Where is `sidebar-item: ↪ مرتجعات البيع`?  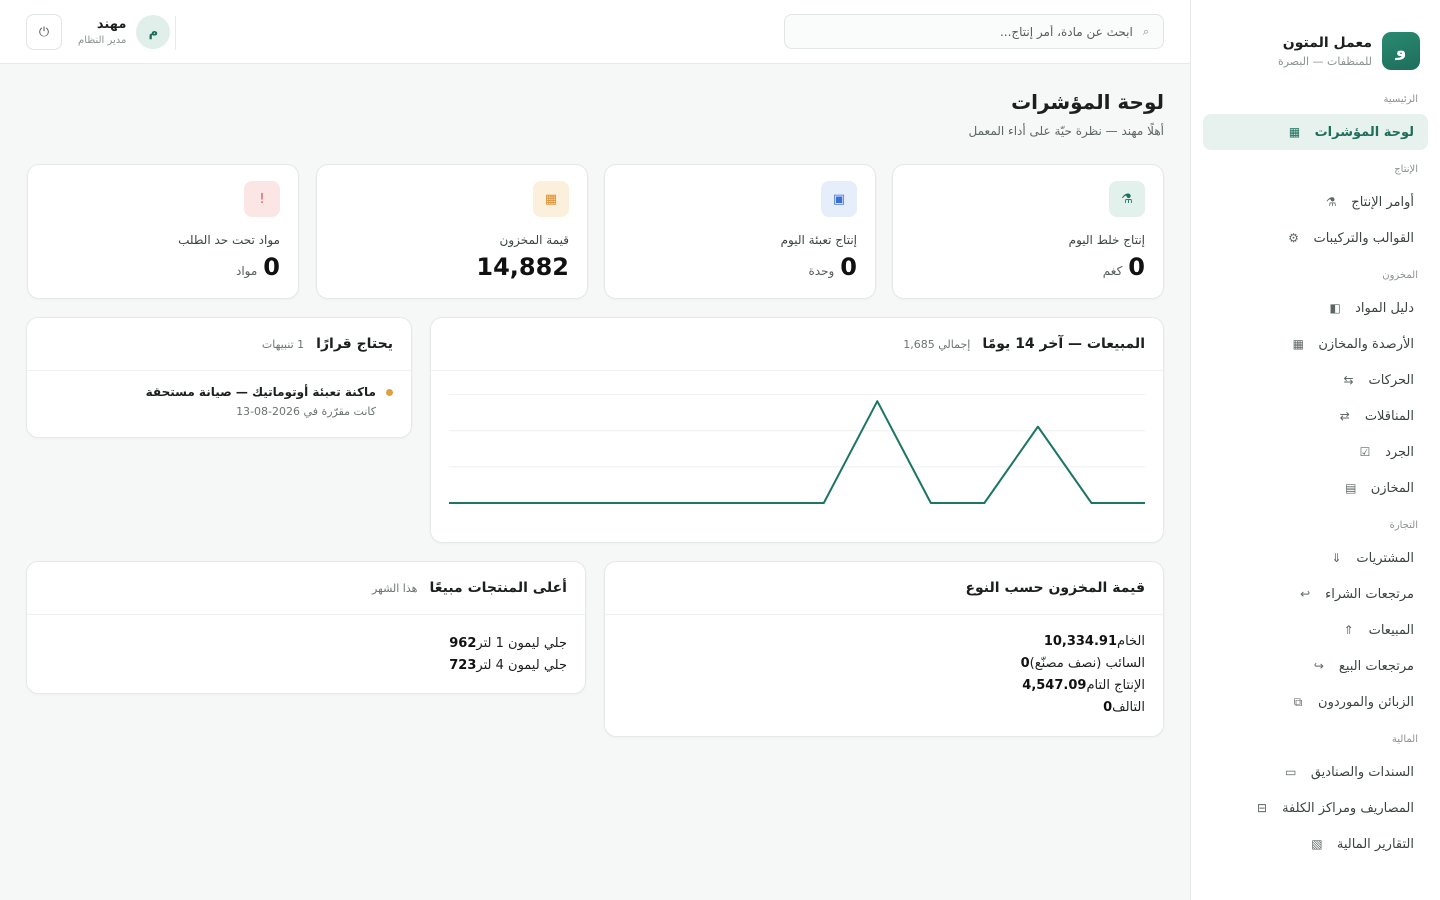 sidebar-item: ↪ مرتجعات البيع is located at coordinates (1315, 666).